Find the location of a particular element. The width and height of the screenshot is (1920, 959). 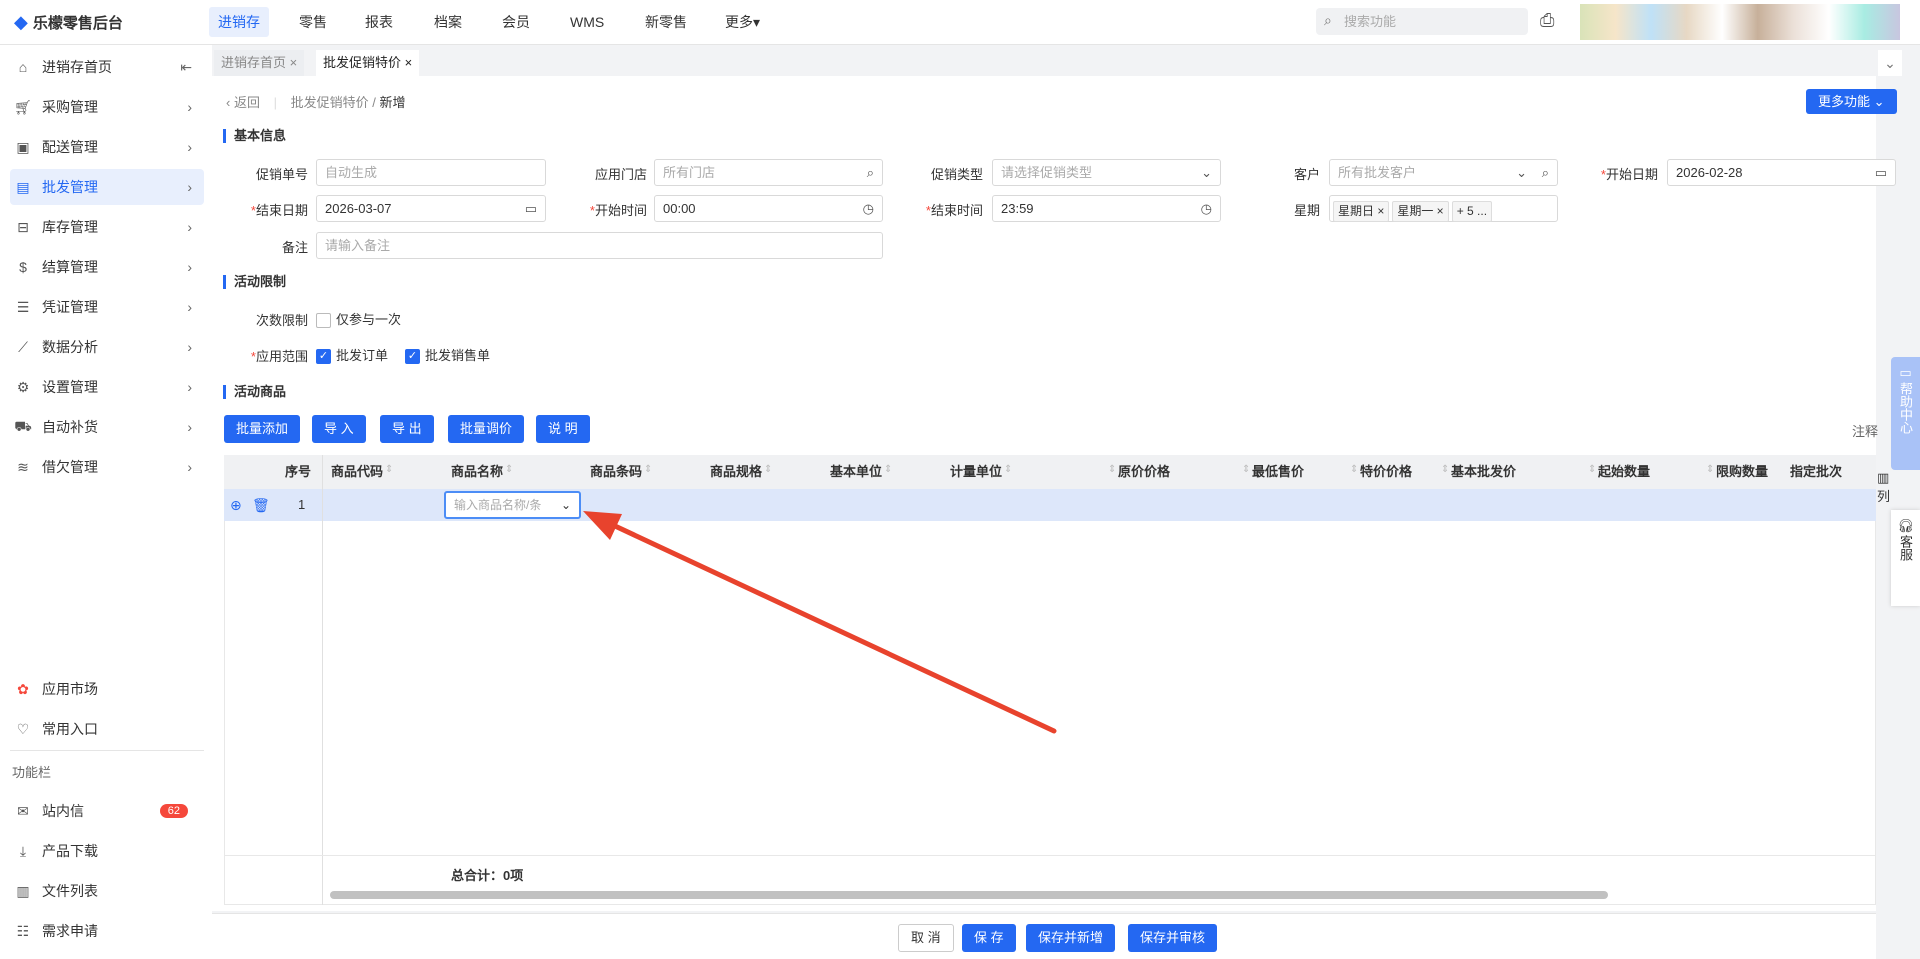

save-and-approve-button: 保存并审核 is located at coordinates (1173, 938).